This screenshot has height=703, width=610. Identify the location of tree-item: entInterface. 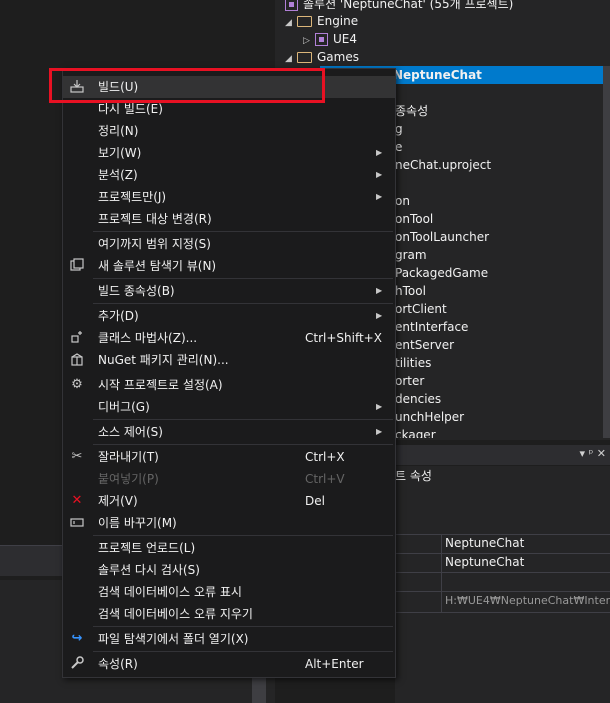
(431, 327).